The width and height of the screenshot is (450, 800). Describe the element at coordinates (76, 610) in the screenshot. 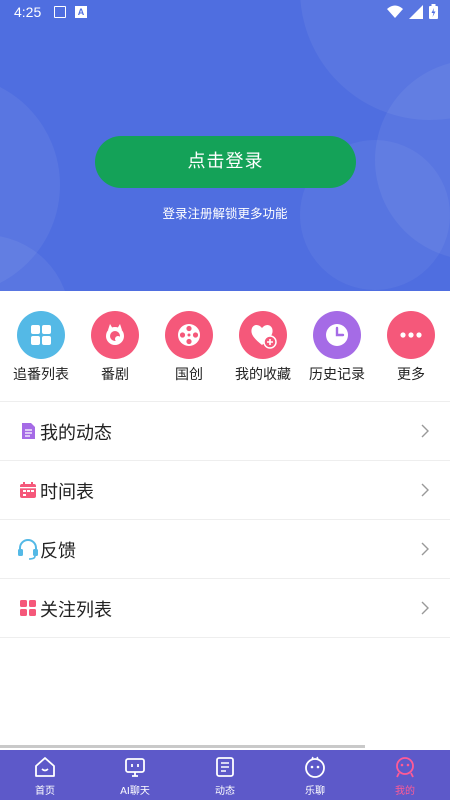

I see `menu-item-label: 关注列表` at that location.